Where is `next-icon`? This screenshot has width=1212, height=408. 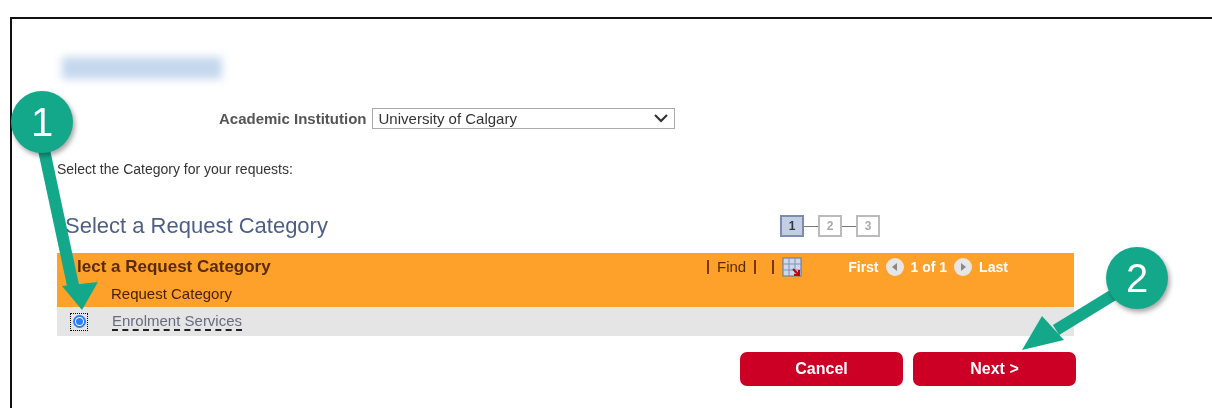 next-icon is located at coordinates (963, 266).